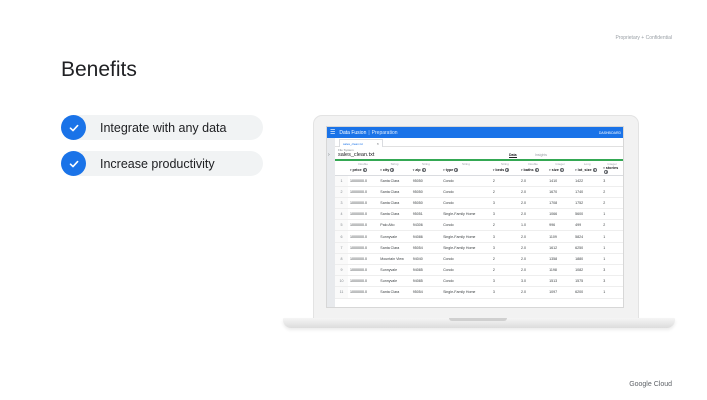 The image size is (707, 400). Describe the element at coordinates (560, 236) in the screenshot. I see `table-cell: 1109` at that location.